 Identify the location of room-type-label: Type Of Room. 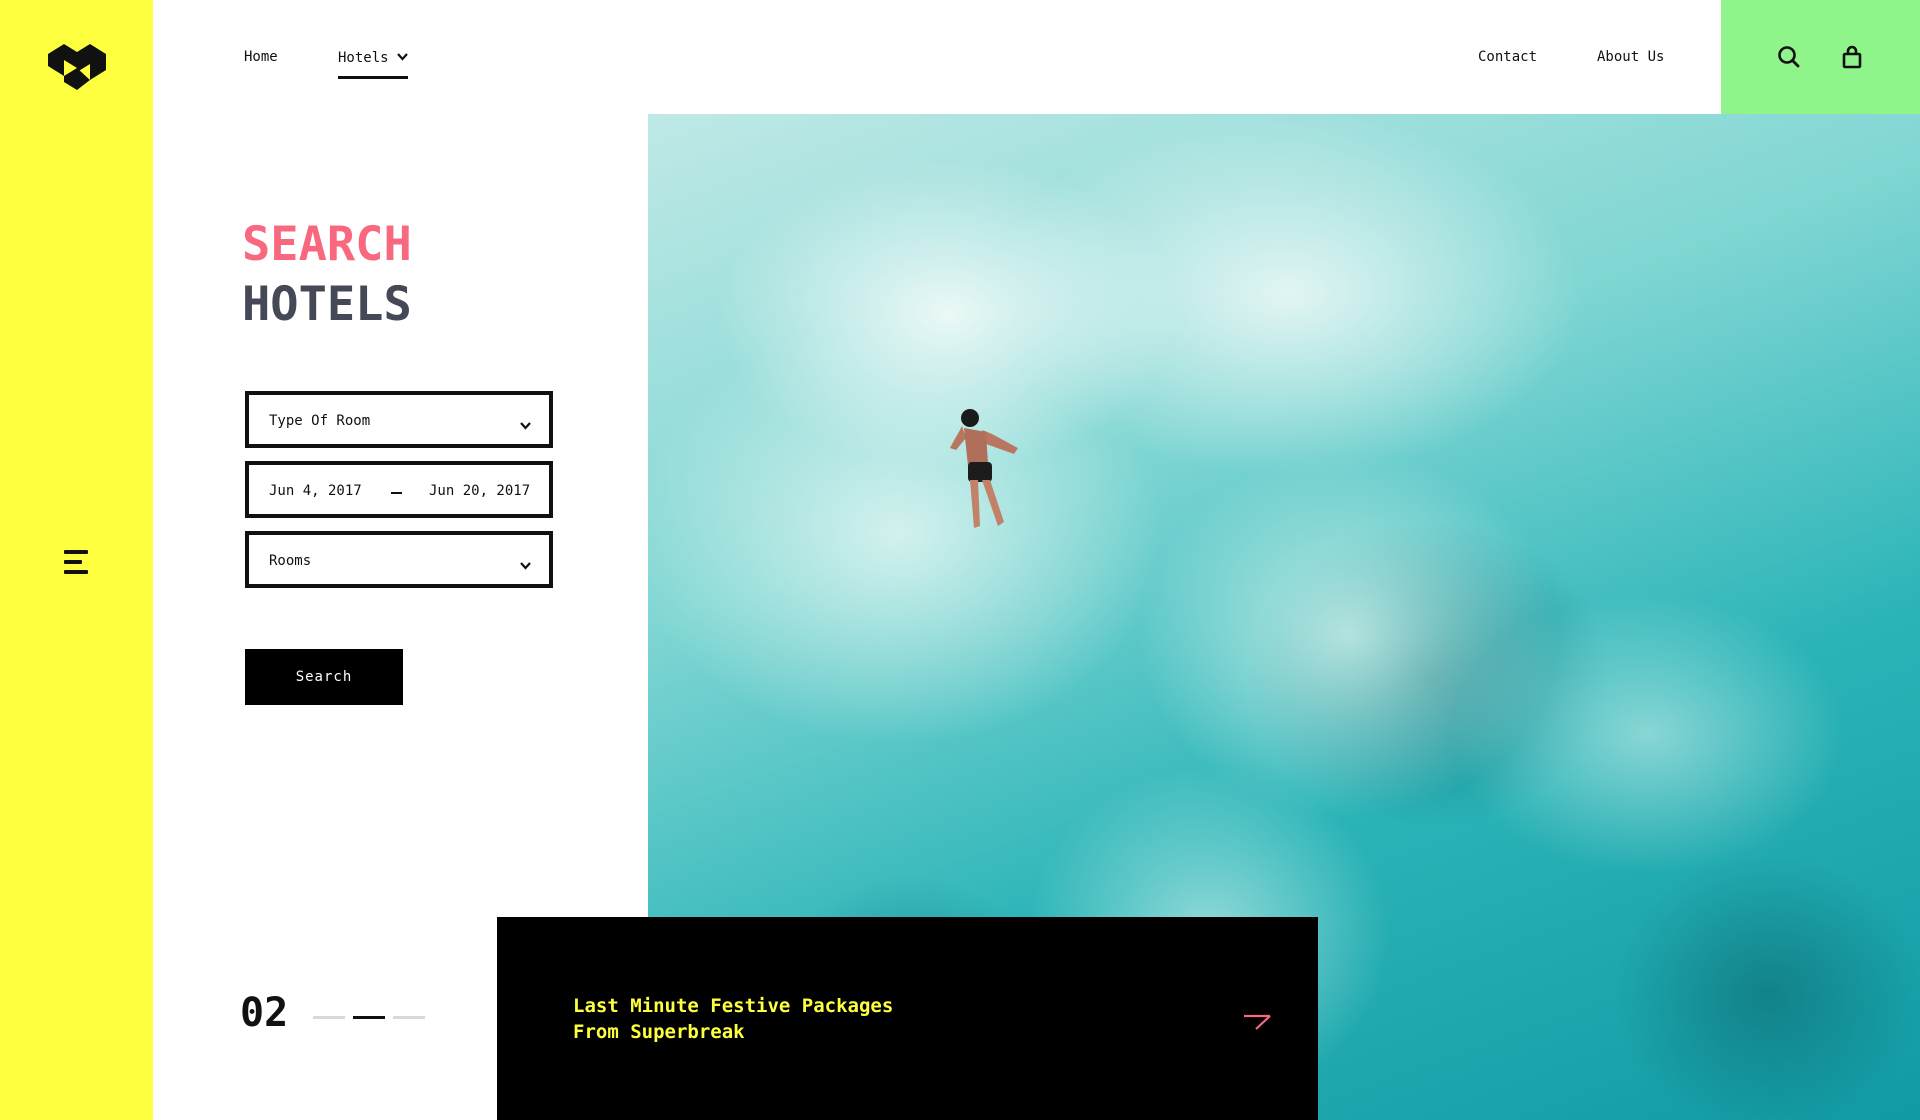
(320, 421).